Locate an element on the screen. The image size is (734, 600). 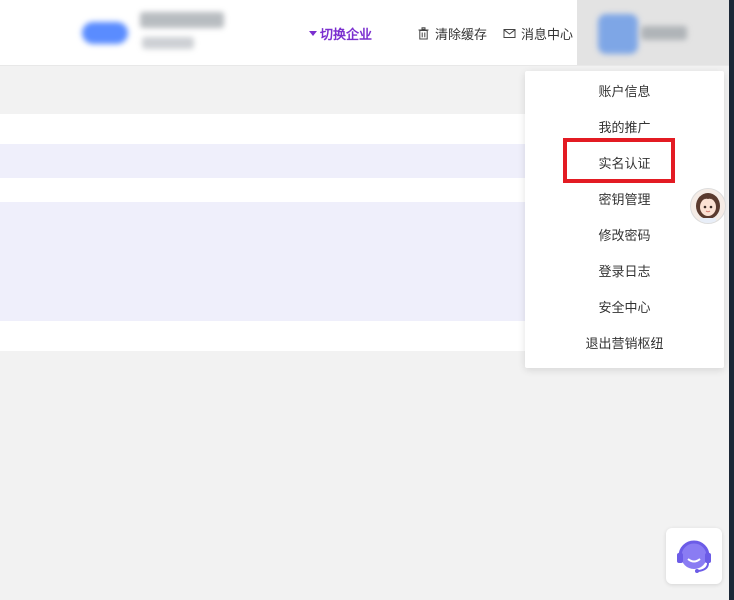
user-menu-trigger is located at coordinates (653, 32).